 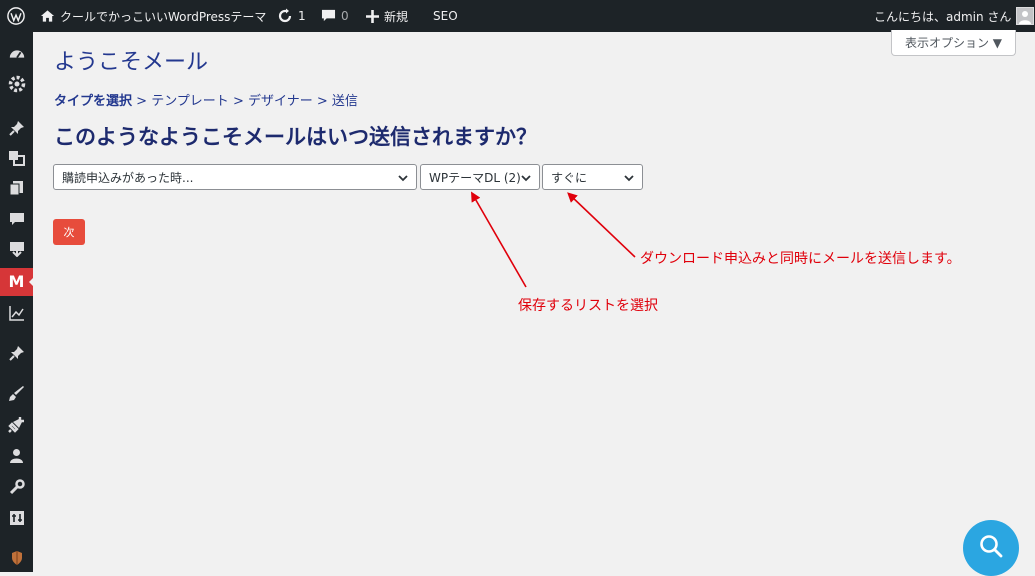 What do you see at coordinates (588, 306) in the screenshot?
I see `list-annotation: 保存するリストを選択` at bounding box center [588, 306].